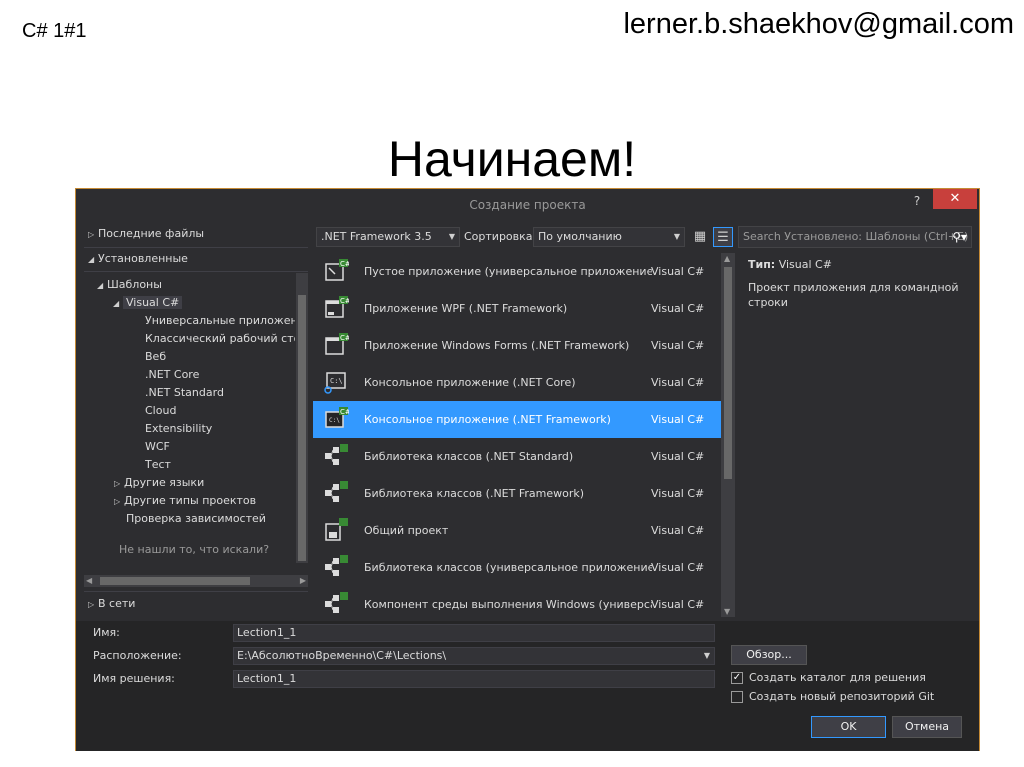  I want to click on tree-online: ▷ В сети, so click(111, 604).